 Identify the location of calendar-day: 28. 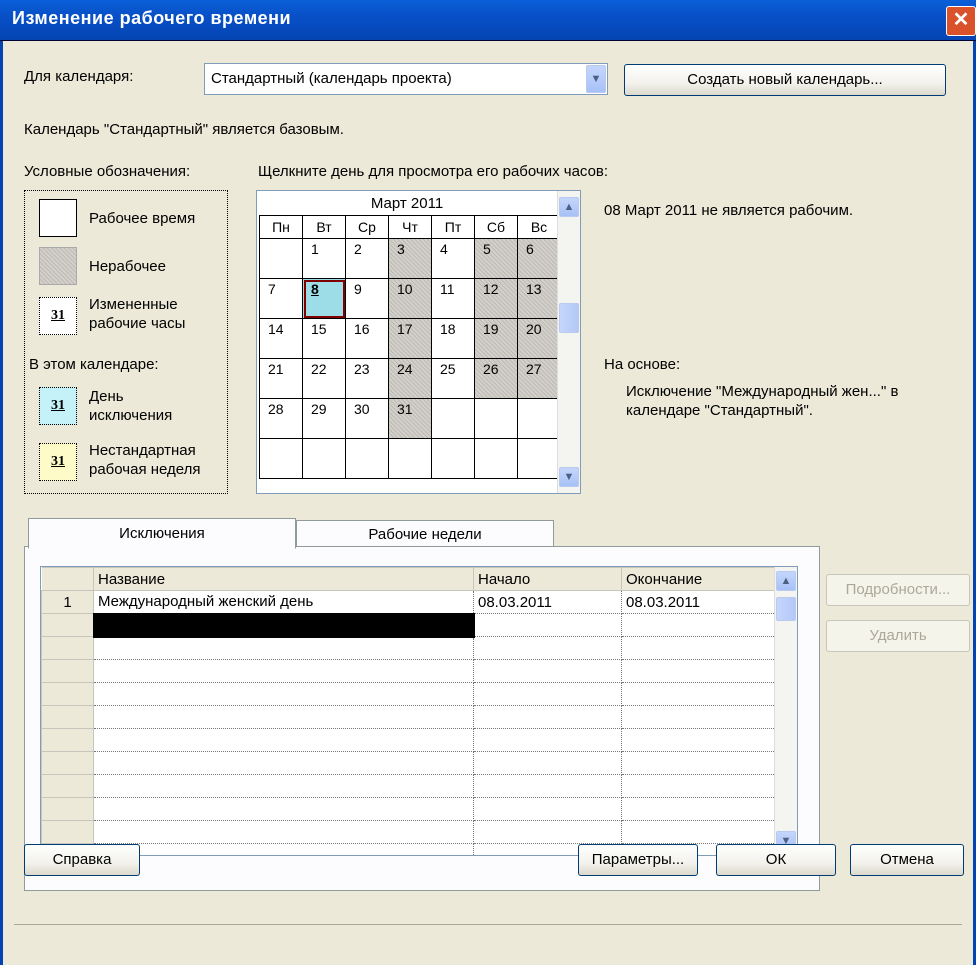
(281, 418).